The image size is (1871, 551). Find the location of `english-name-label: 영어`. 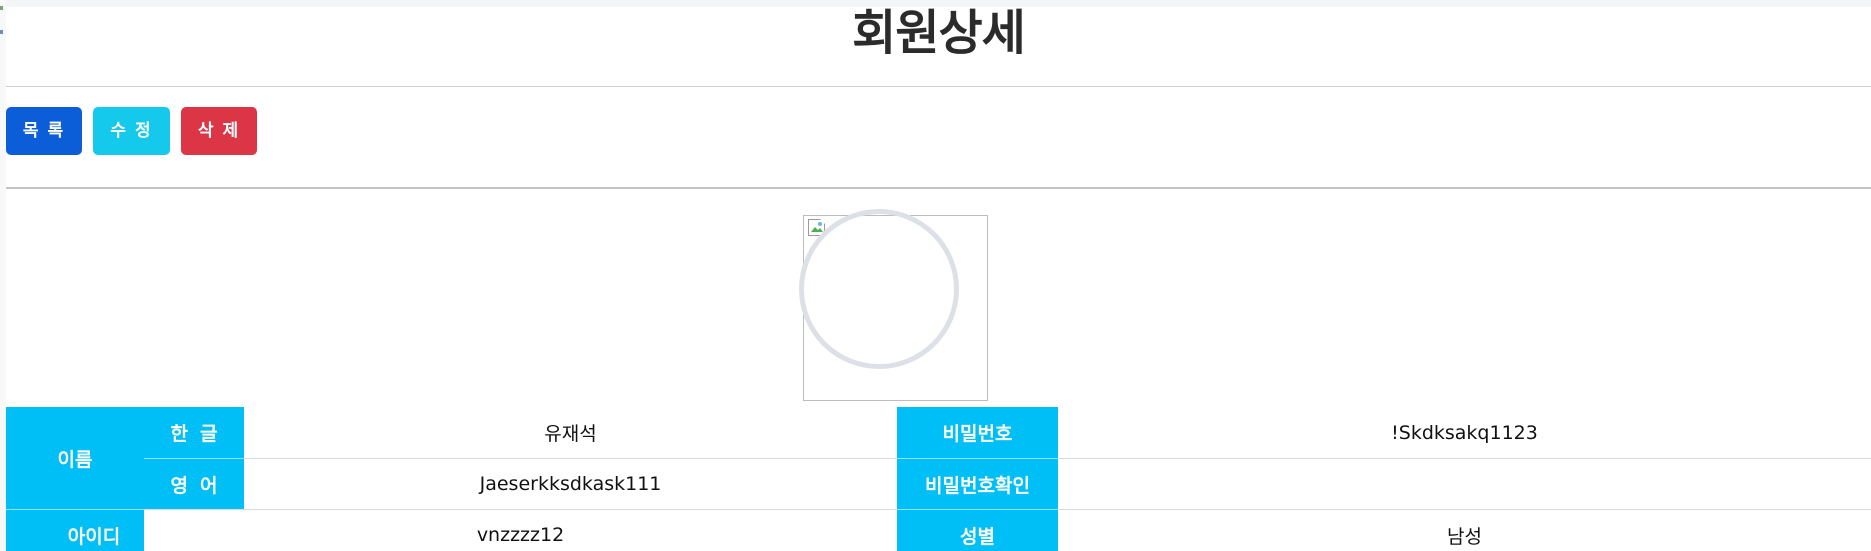

english-name-label: 영어 is located at coordinates (194, 484).